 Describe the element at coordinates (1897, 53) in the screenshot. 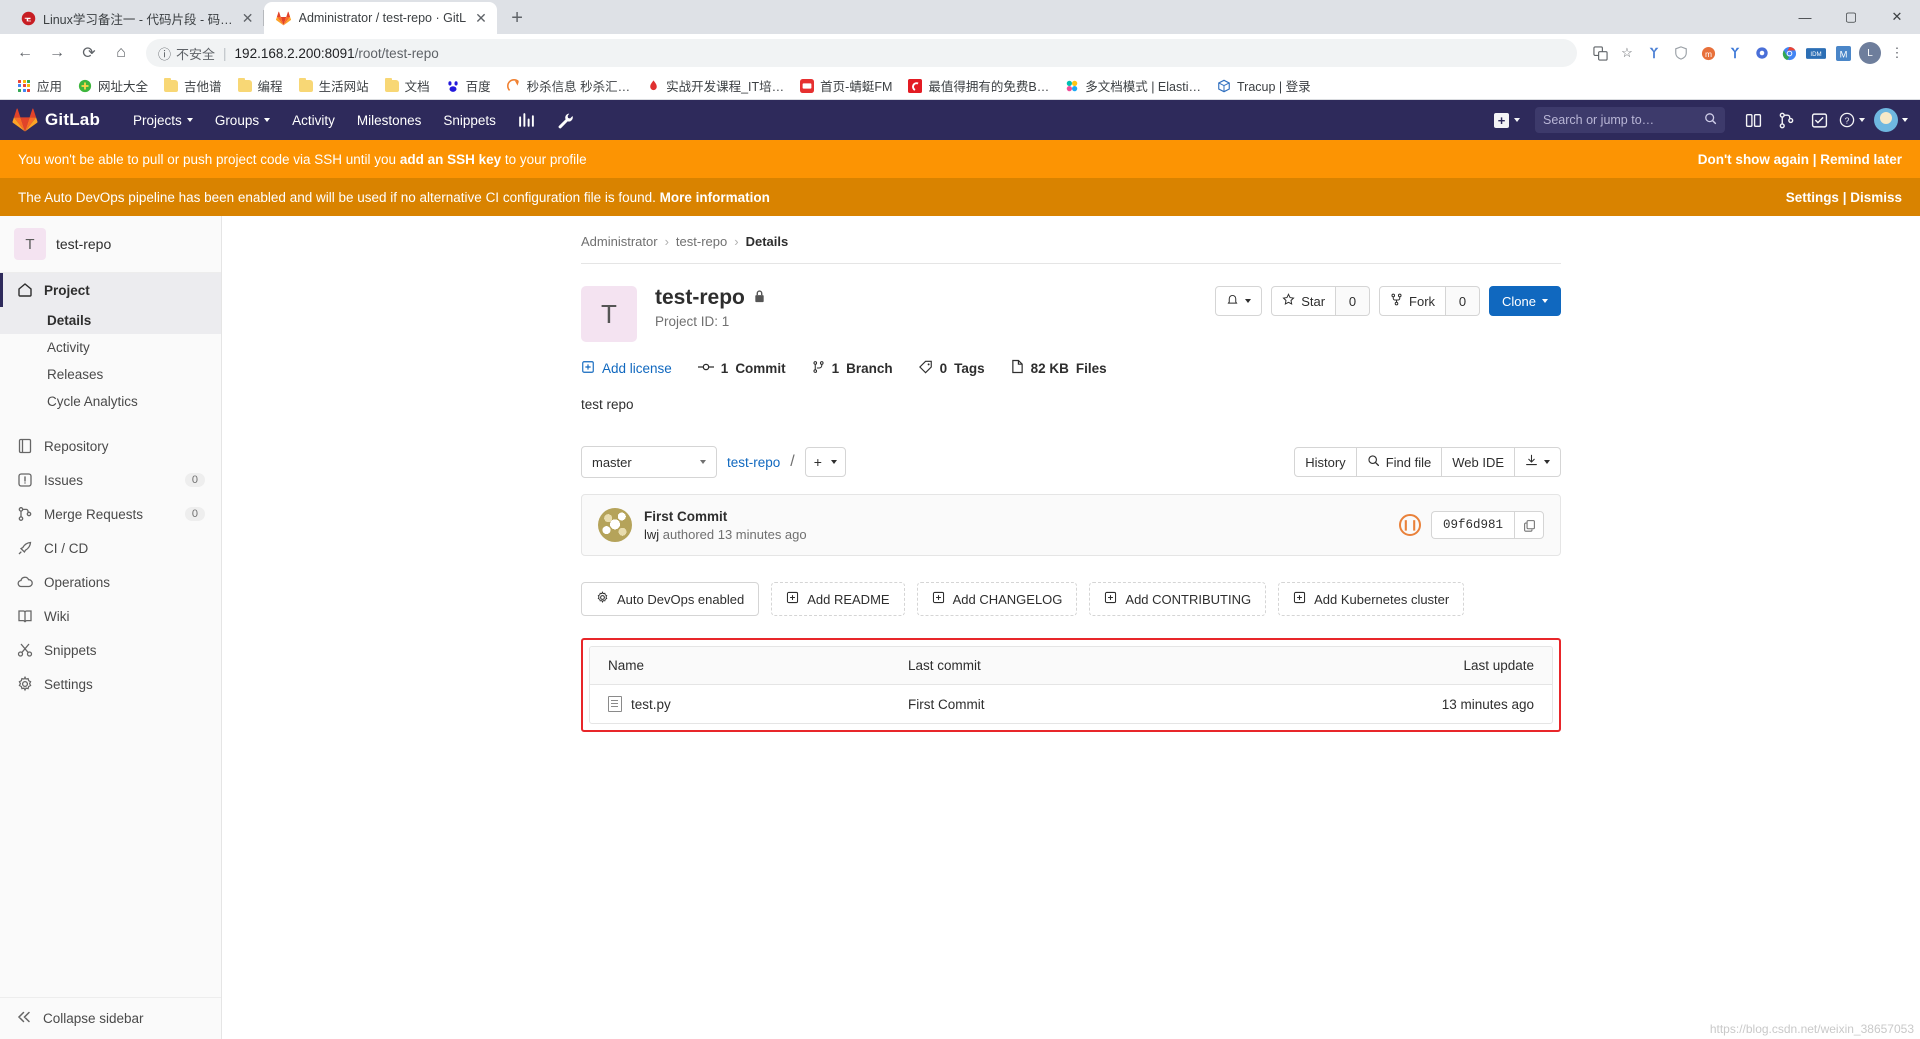

I see `browser-menu-icon: ⋮` at that location.